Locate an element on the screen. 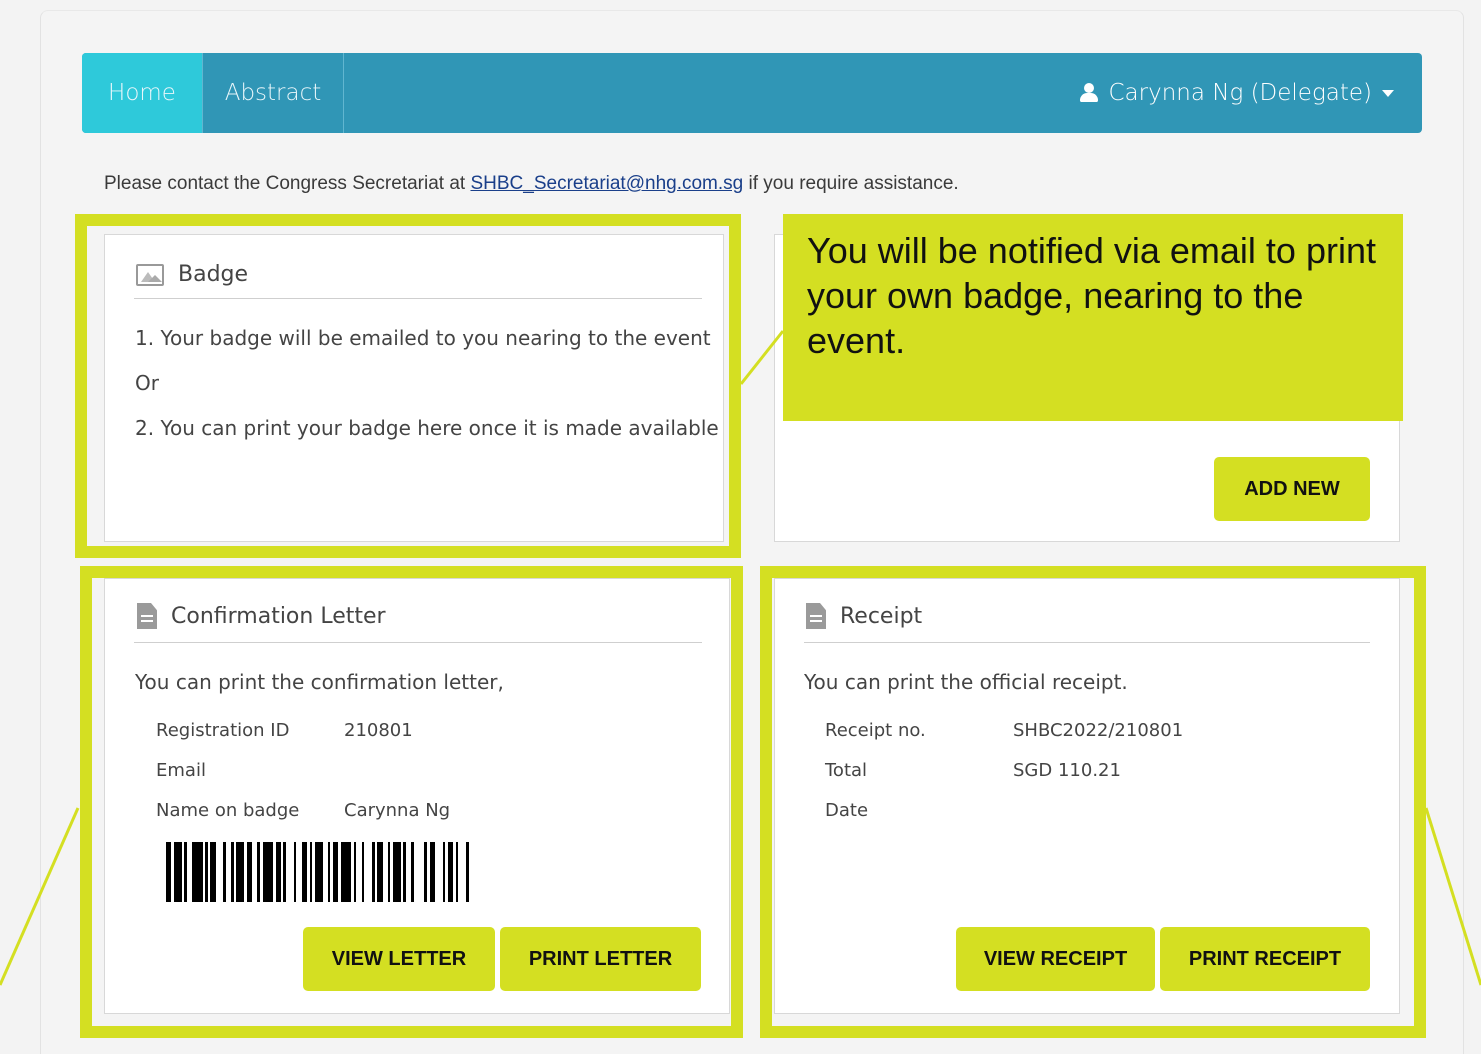 The image size is (1481, 1054). secretariat-email-link: SHBC_Secretariat@nhg.com.sg is located at coordinates (606, 183).